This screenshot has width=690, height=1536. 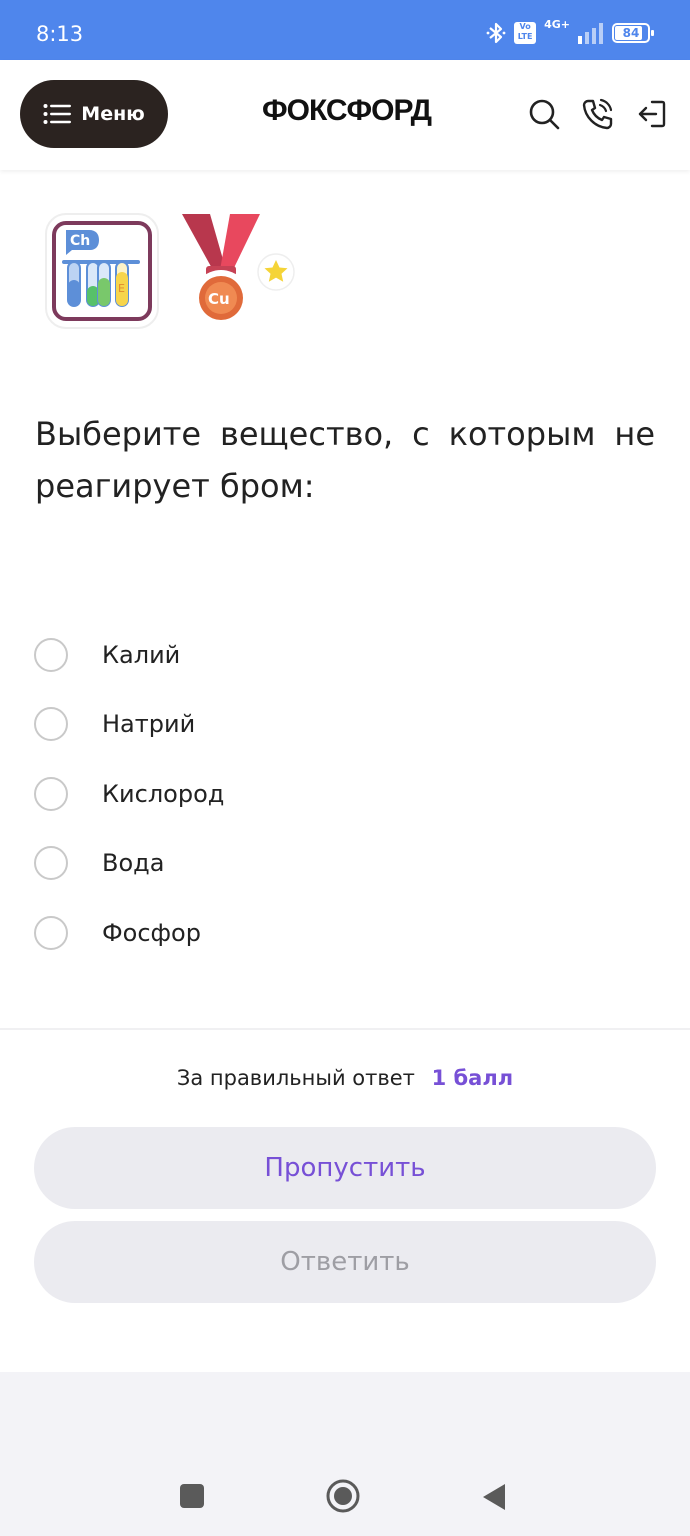 I want to click on chem-badge-label: Ch, so click(x=80, y=241).